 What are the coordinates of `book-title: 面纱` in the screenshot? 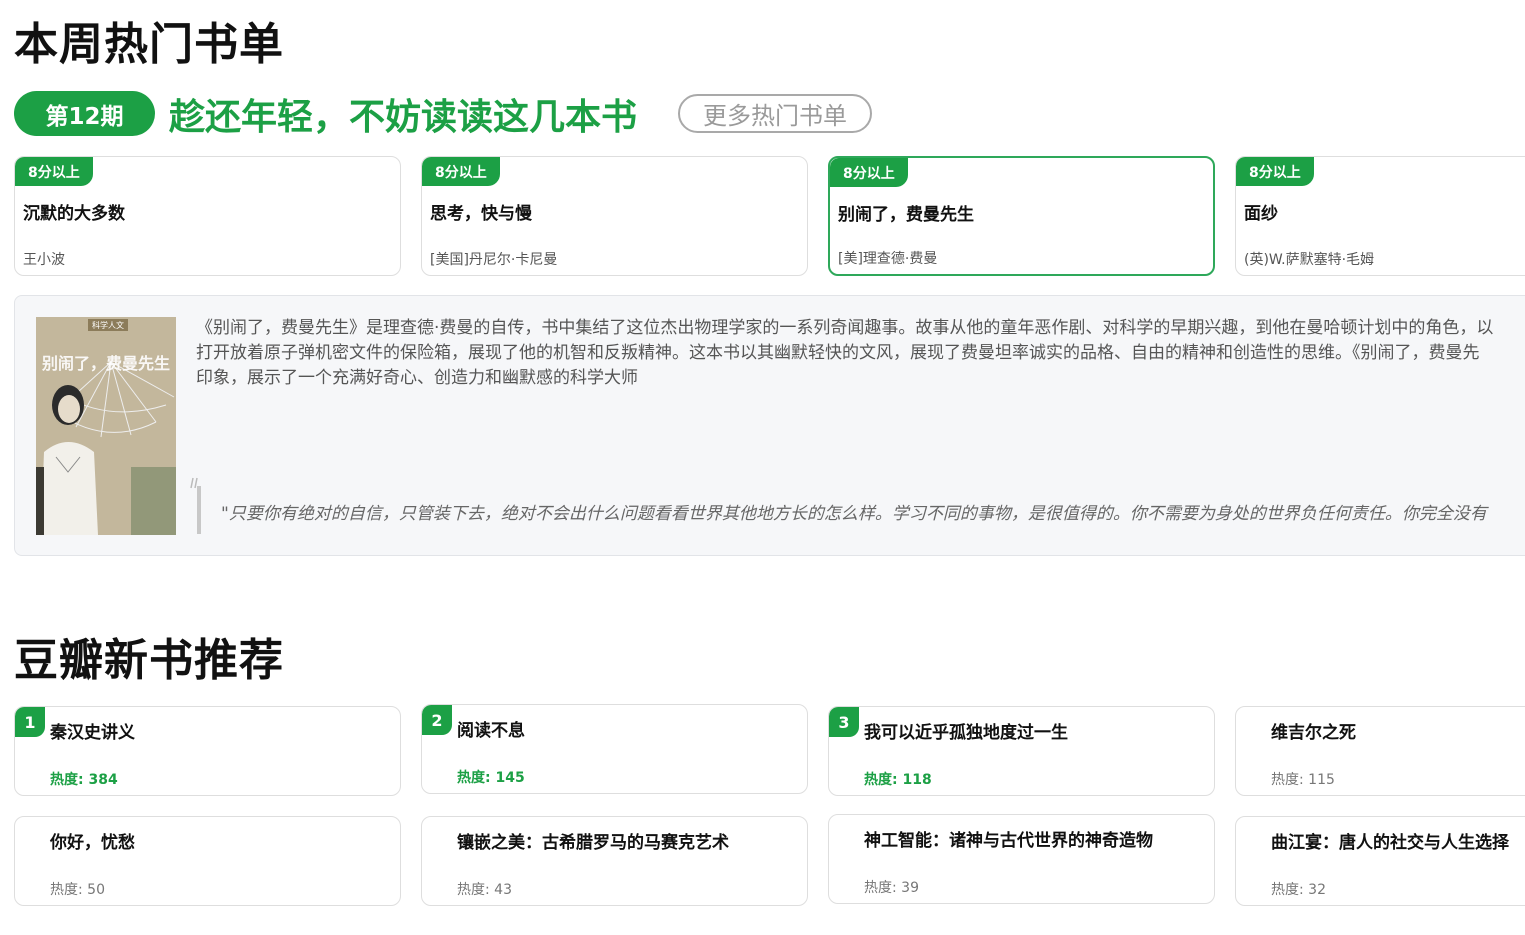 It's located at (1261, 214).